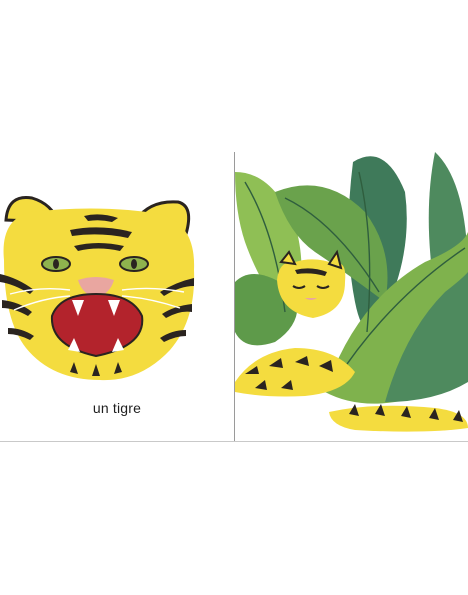 The image size is (468, 595). What do you see at coordinates (117, 408) in the screenshot?
I see `page-caption: un tigre` at bounding box center [117, 408].